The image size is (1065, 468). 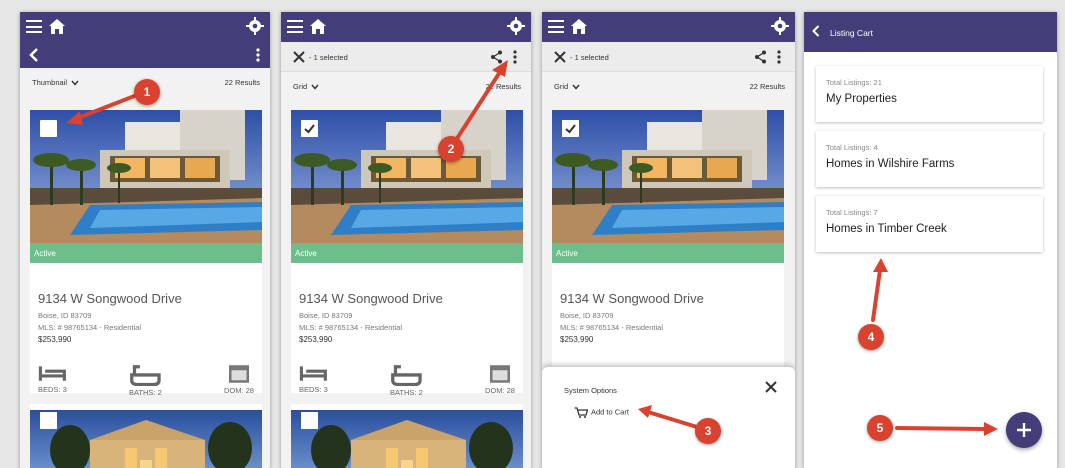 I want to click on listing-mls: MLS: # 98765134 - Residential, so click(x=611, y=327).